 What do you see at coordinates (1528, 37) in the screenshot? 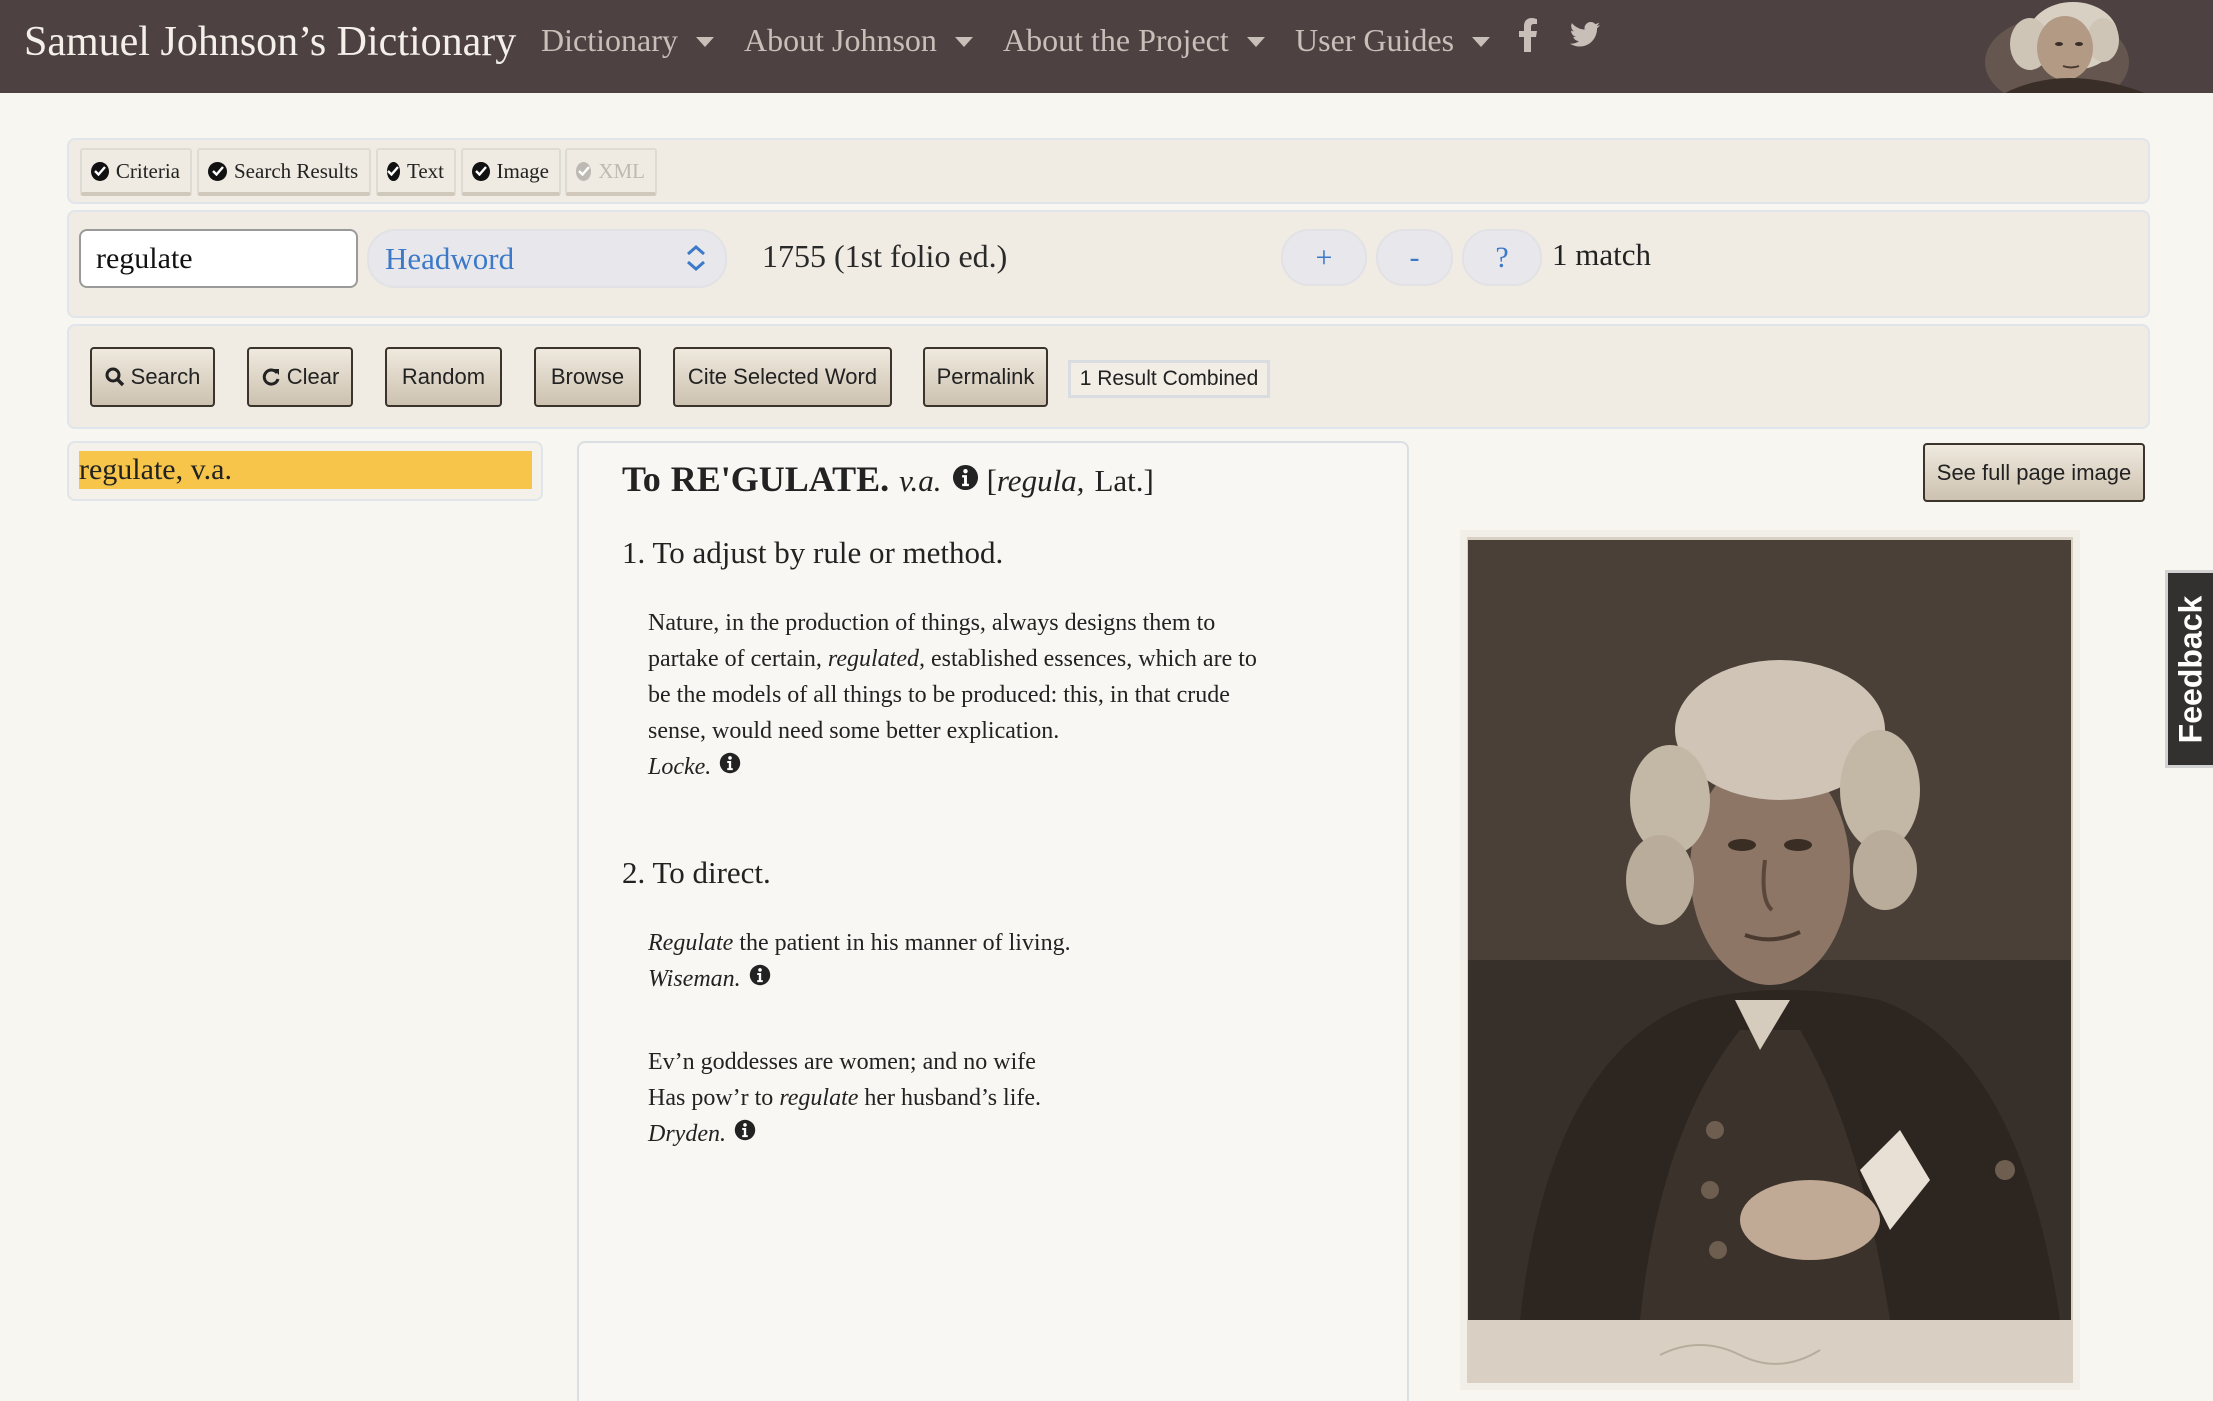
I see `facebook-icon` at bounding box center [1528, 37].